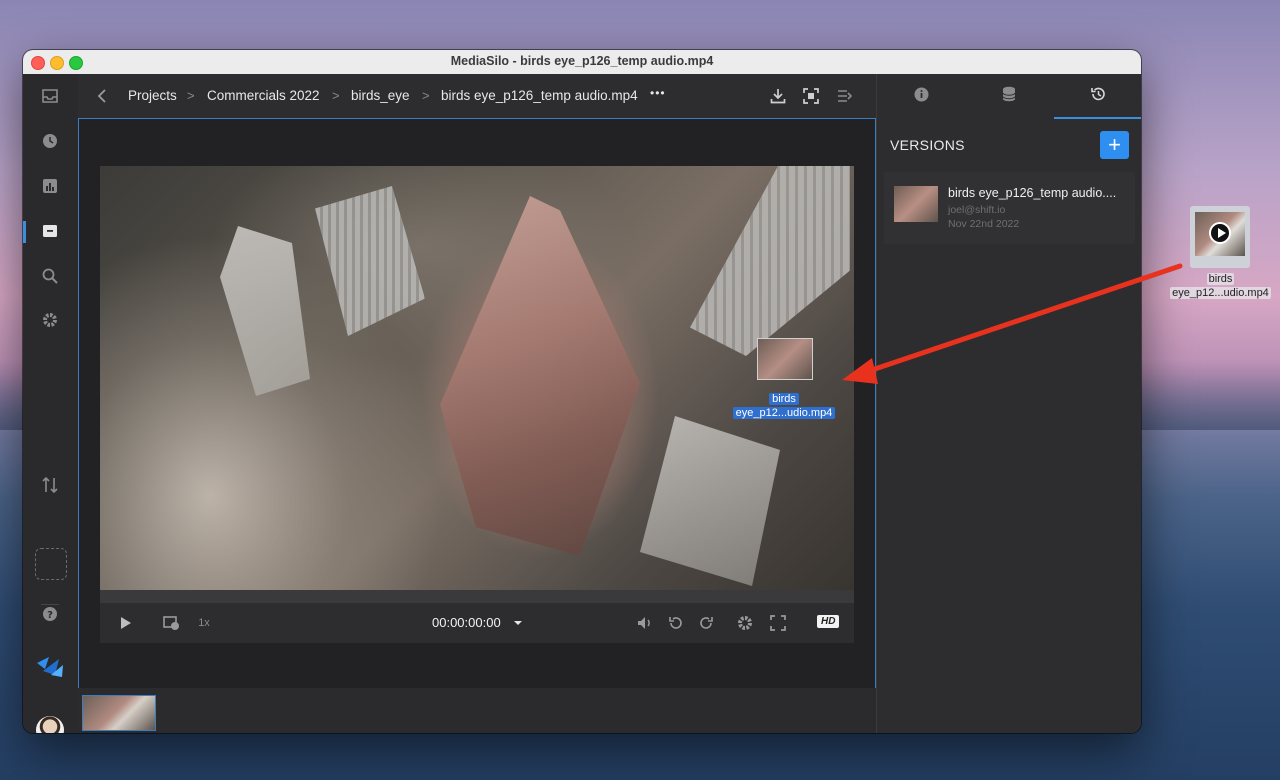  What do you see at coordinates (645, 623) in the screenshot?
I see `volume-icon` at bounding box center [645, 623].